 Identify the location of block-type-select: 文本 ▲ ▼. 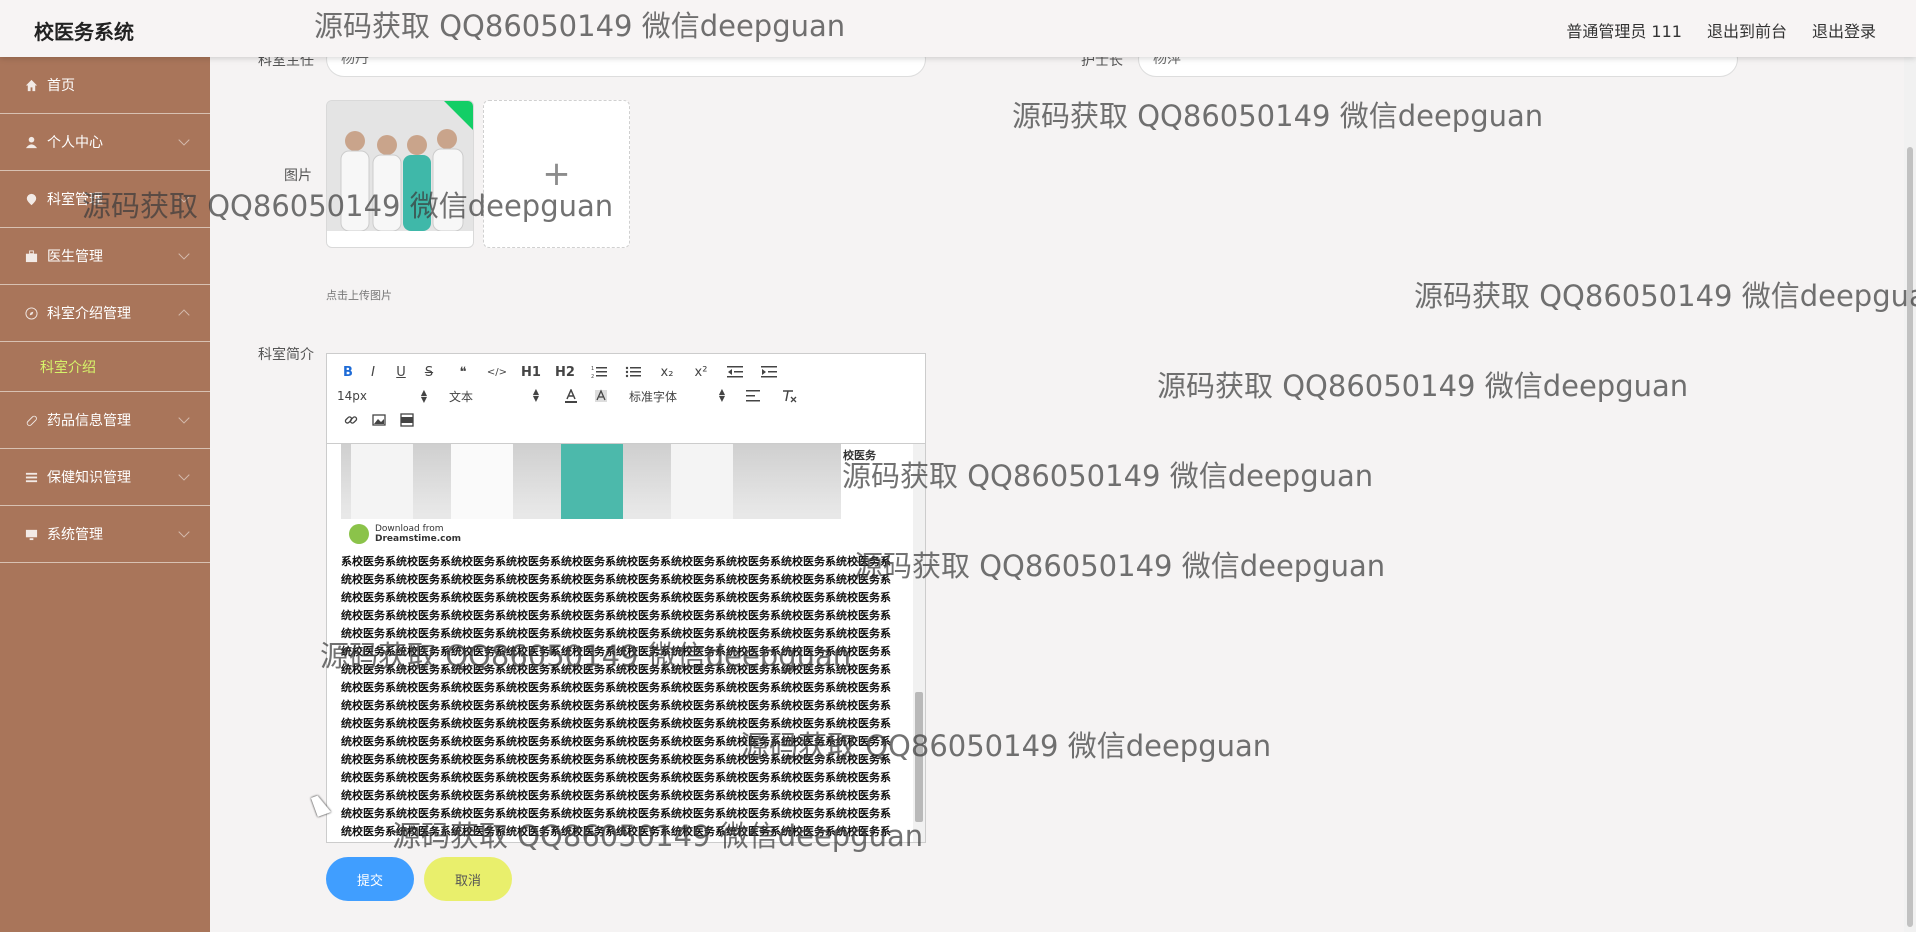
(494, 395).